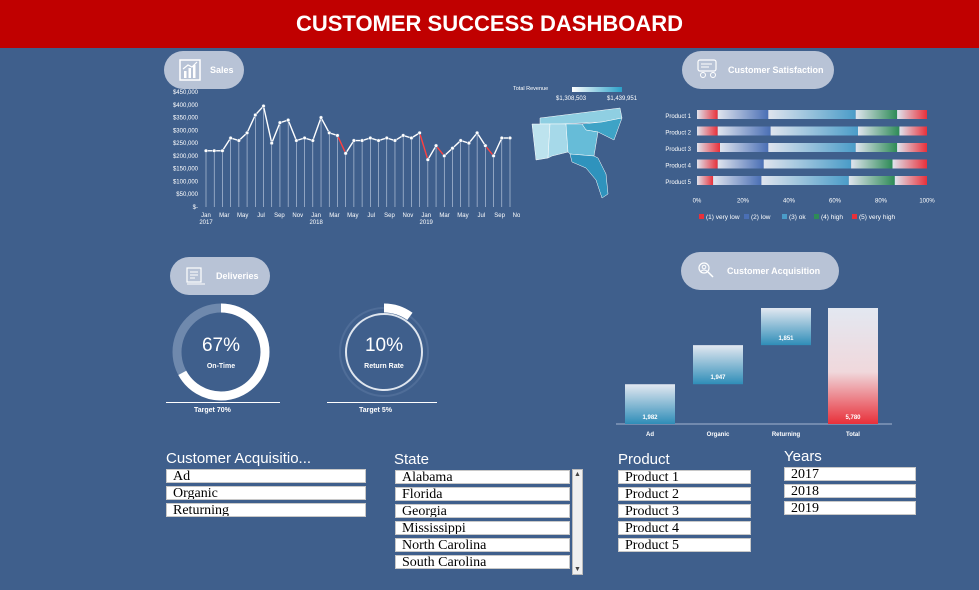  I want to click on state-slicer-scrollbar: ▲ ▼, so click(577, 522).